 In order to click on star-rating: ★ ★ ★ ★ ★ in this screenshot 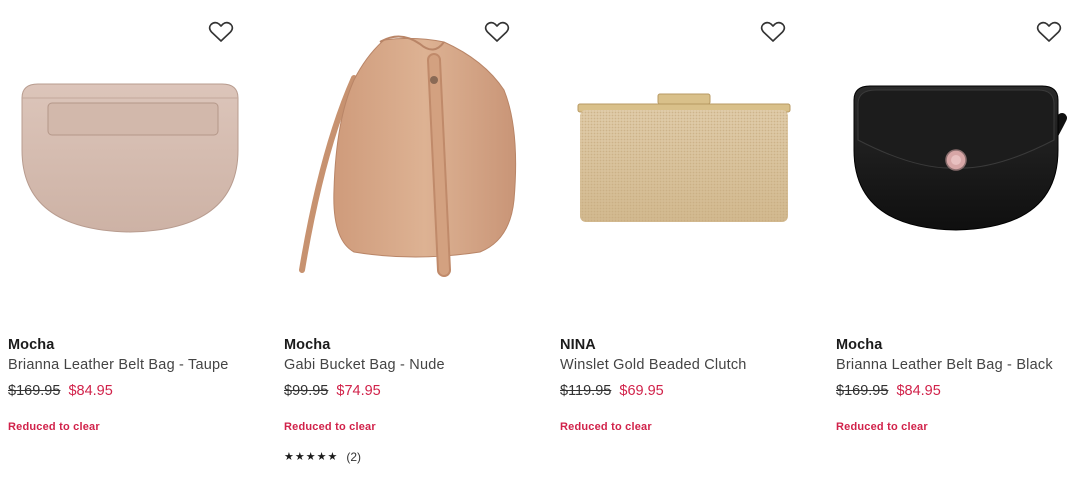, I will do `click(310, 457)`.